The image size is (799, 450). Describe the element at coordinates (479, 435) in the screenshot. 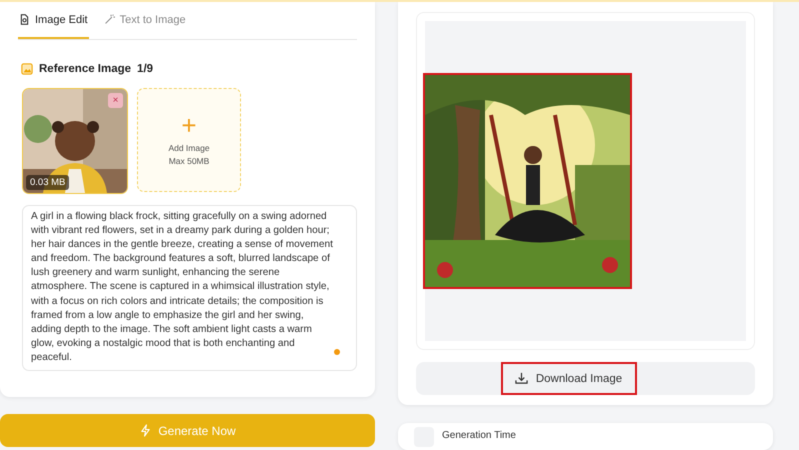

I see `info-label: Generation Time` at that location.